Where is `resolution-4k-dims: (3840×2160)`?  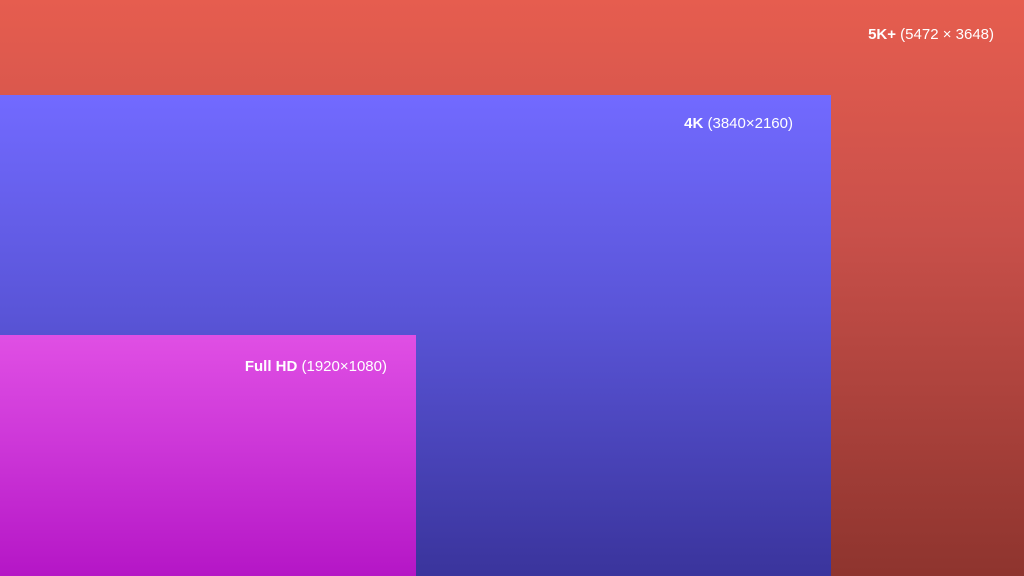 resolution-4k-dims: (3840×2160) is located at coordinates (750, 123).